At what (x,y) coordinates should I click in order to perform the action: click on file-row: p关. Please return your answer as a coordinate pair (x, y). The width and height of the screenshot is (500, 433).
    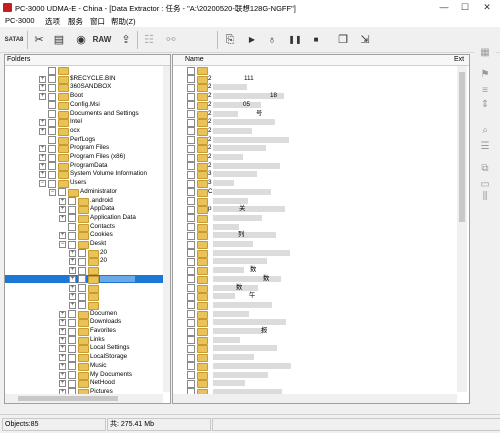
    Looking at the image, I should click on (315, 210).